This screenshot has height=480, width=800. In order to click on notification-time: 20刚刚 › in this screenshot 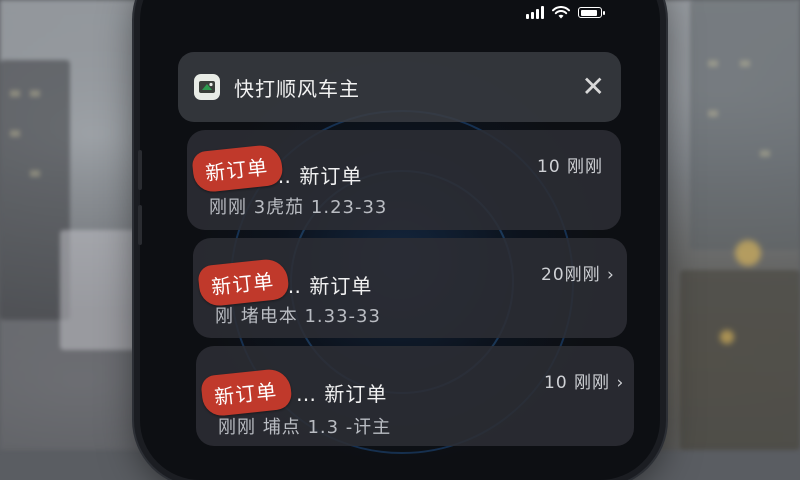, I will do `click(578, 275)`.